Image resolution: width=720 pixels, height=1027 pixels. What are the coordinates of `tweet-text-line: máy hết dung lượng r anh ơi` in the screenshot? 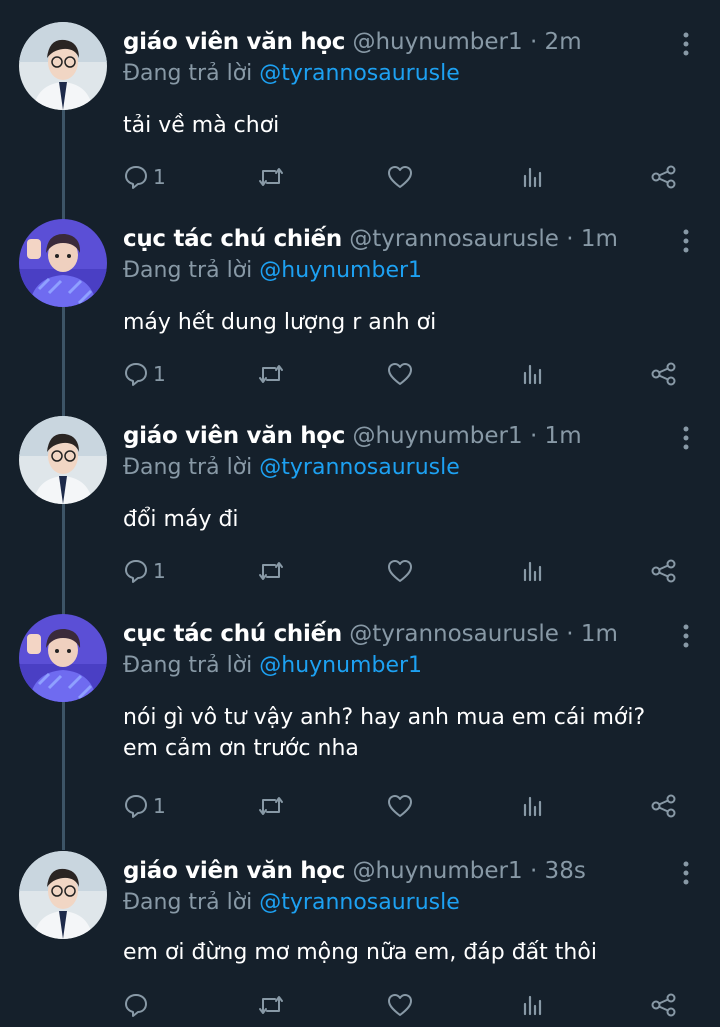 It's located at (280, 322).